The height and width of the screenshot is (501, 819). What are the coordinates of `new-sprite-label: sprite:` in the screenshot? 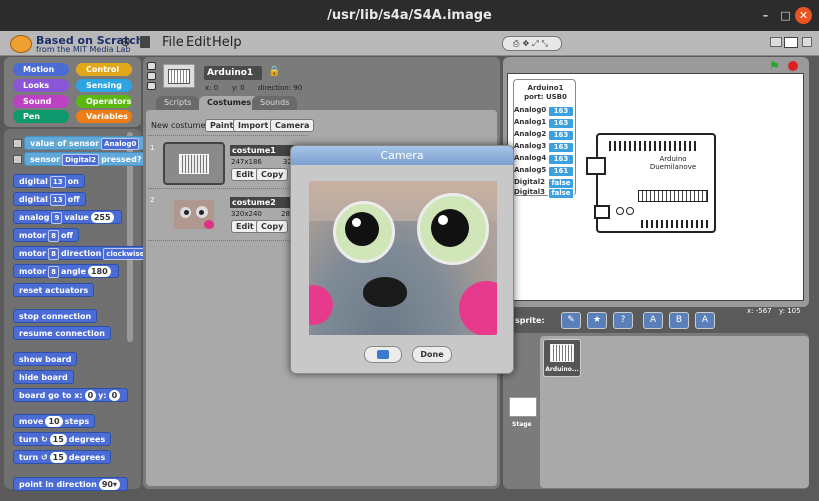 It's located at (530, 320).